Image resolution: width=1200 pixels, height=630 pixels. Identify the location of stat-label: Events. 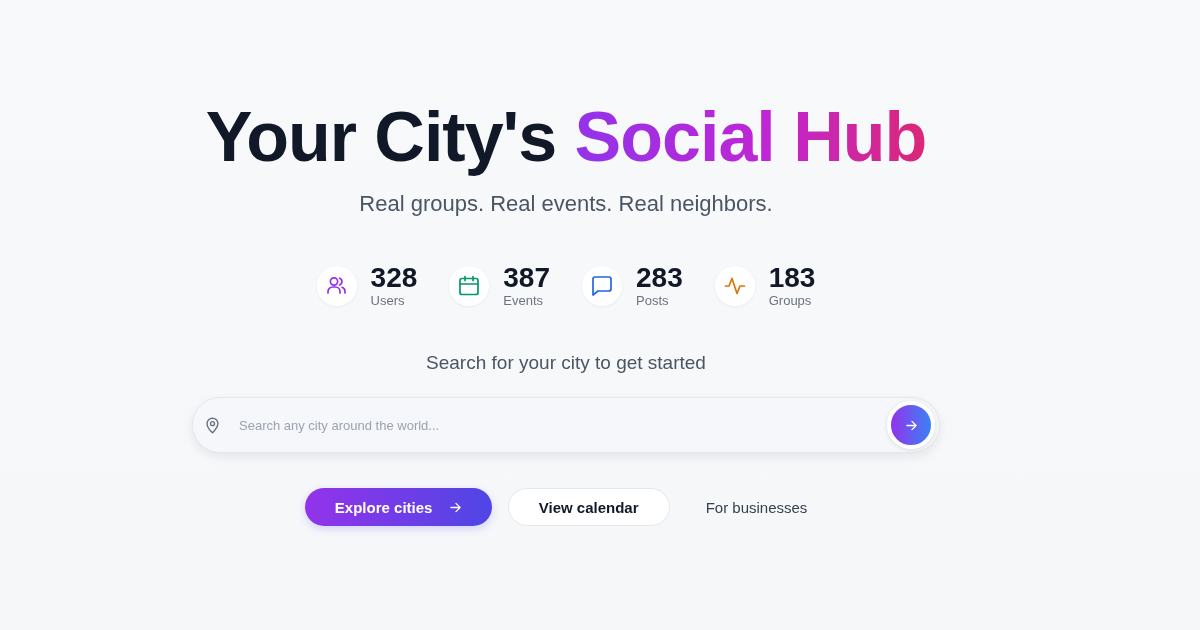
(524, 301).